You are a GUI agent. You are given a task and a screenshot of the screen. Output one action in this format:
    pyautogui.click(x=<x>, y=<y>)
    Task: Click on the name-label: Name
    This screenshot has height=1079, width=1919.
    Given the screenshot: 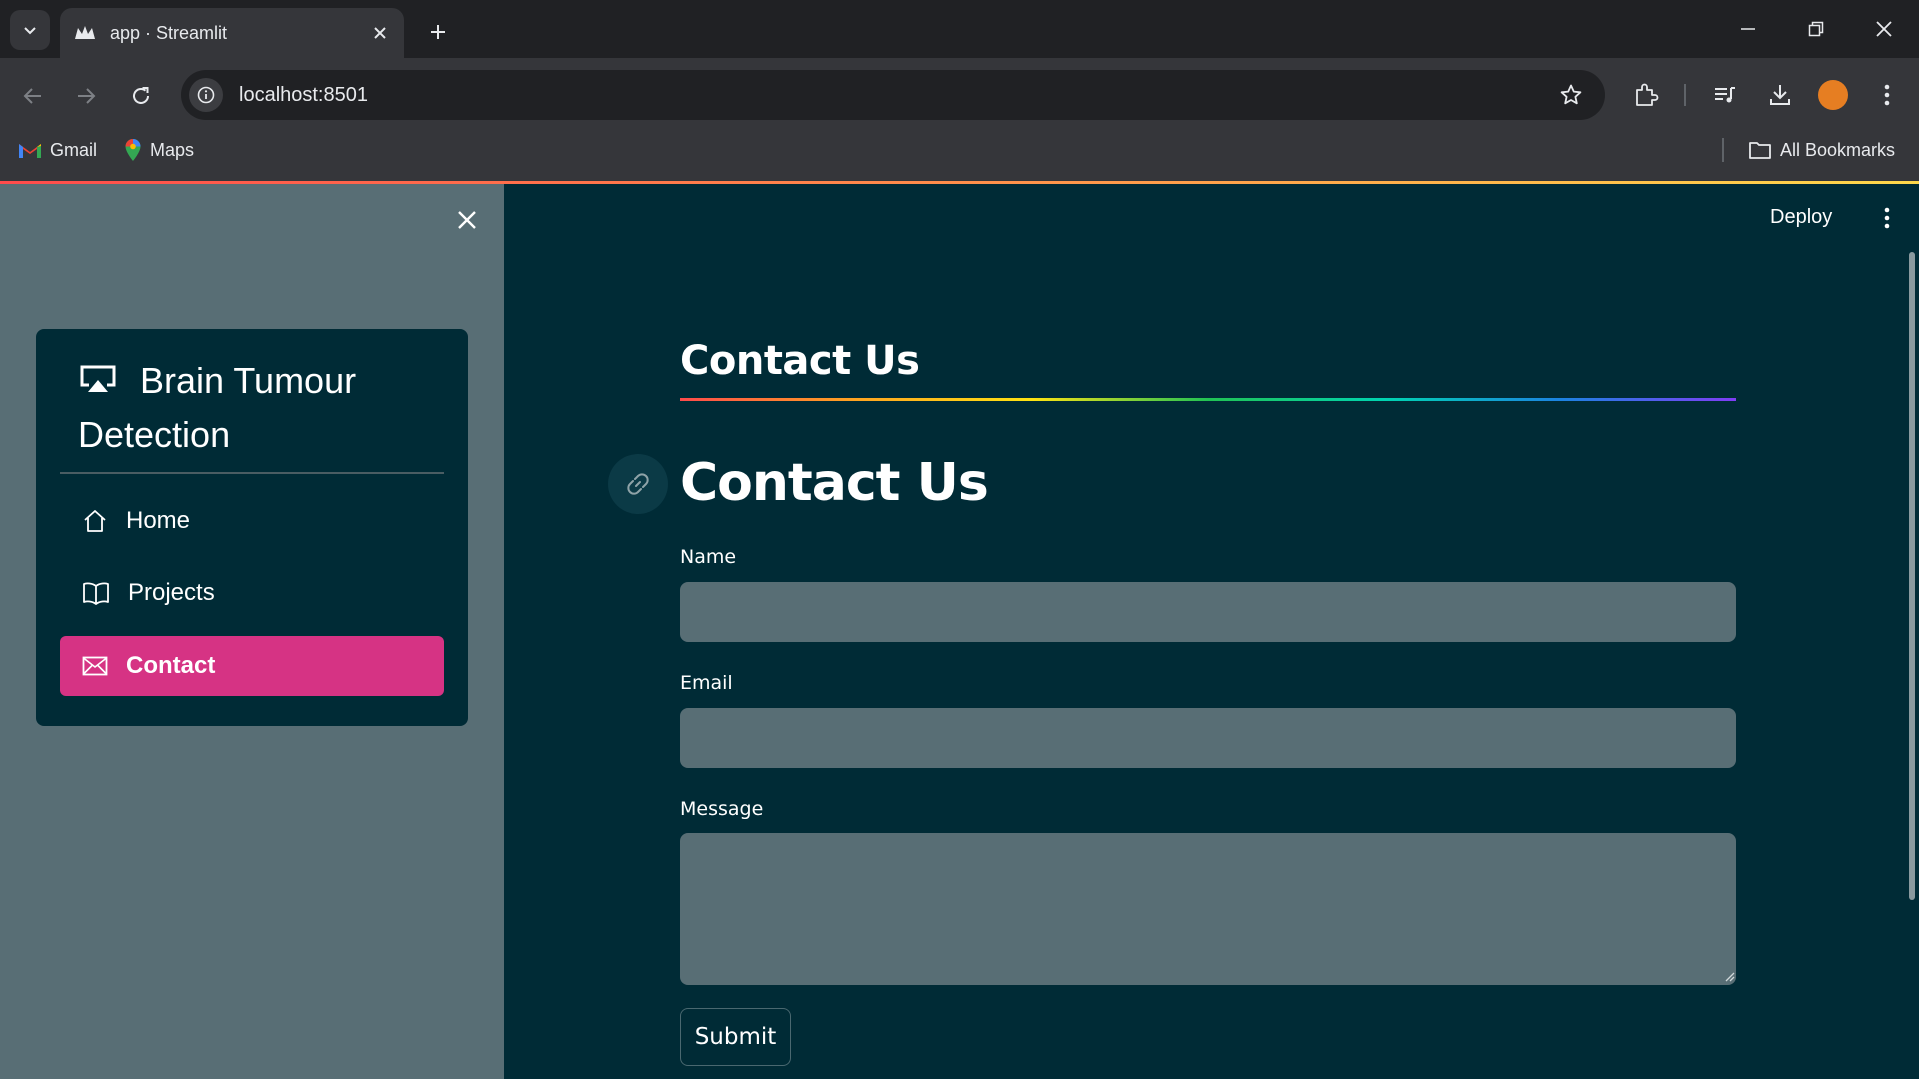 What is the action you would take?
    pyautogui.click(x=708, y=557)
    